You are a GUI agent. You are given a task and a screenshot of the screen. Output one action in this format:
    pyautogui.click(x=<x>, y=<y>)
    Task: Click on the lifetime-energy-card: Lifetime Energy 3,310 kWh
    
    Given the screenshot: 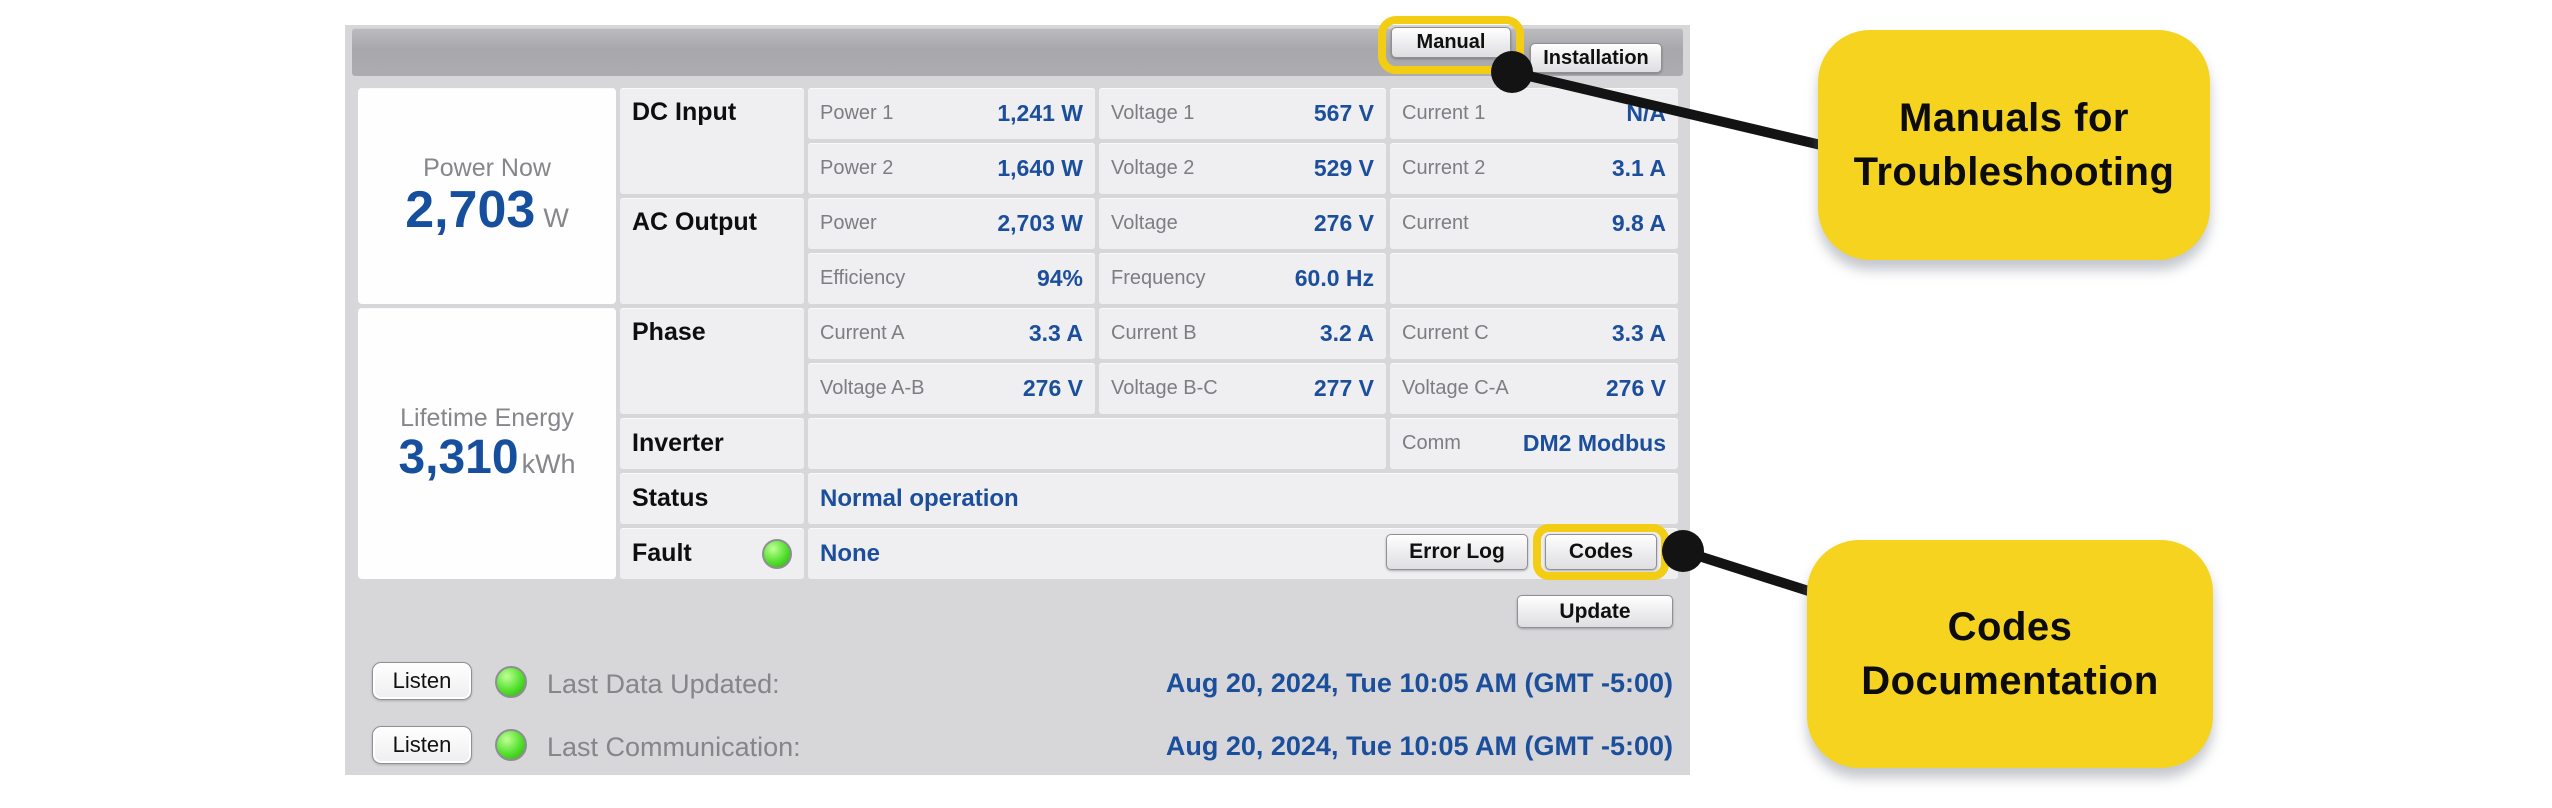 What is the action you would take?
    pyautogui.click(x=487, y=443)
    